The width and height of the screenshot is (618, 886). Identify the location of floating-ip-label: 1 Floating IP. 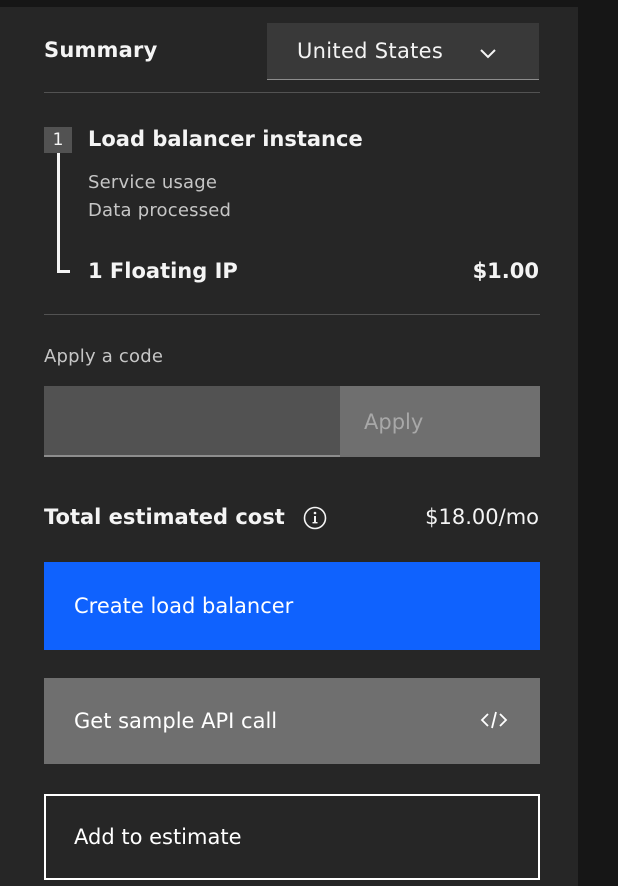
(163, 271).